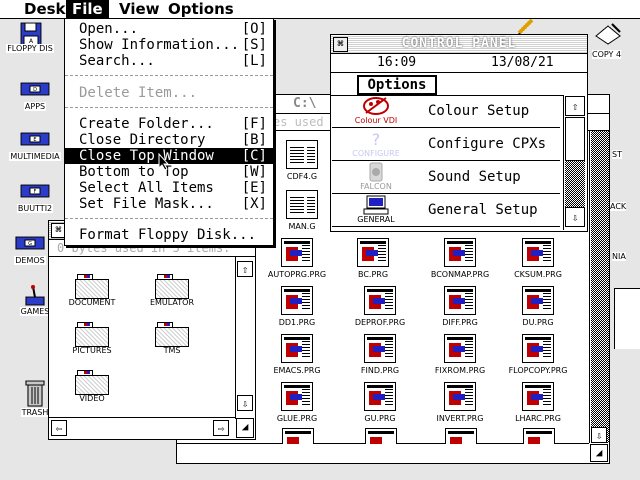 The width and height of the screenshot is (640, 480). I want to click on program-file: FLOPCOPY.PRG, so click(538, 354).